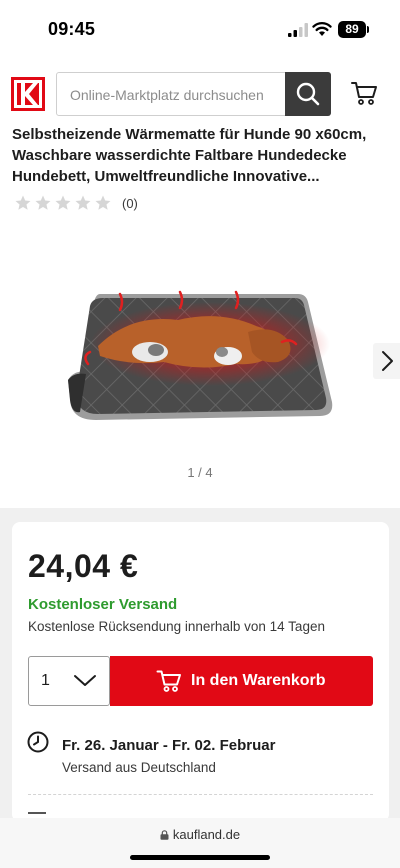 The image size is (400, 868). I want to click on search-button, so click(308, 94).